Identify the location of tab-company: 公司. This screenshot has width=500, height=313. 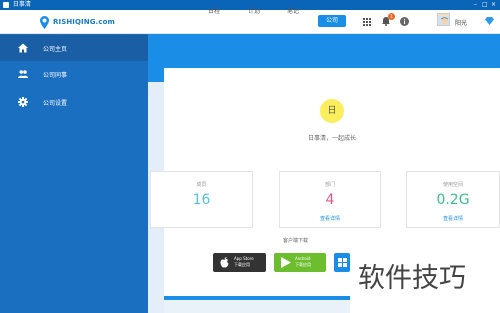
(332, 21).